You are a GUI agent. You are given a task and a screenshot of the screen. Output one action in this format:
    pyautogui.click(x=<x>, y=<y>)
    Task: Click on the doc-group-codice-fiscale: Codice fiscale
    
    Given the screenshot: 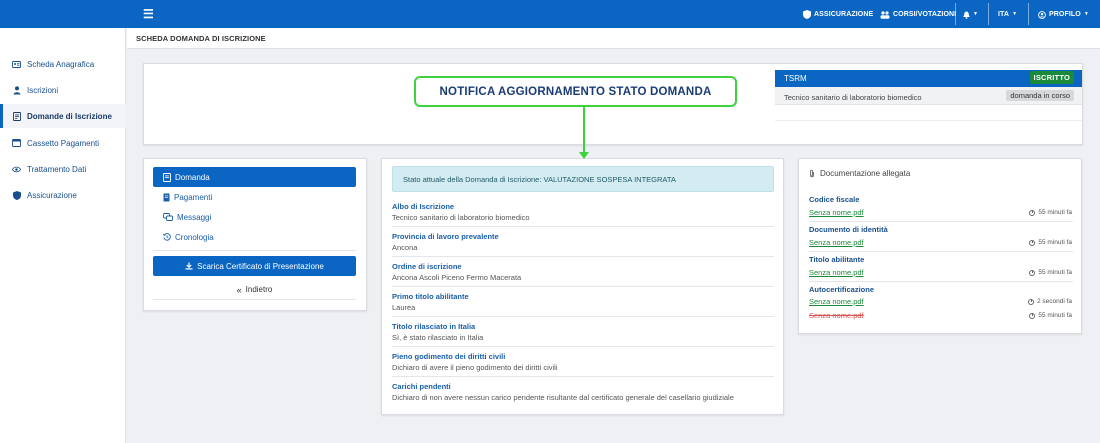 What is the action you would take?
    pyautogui.click(x=834, y=199)
    